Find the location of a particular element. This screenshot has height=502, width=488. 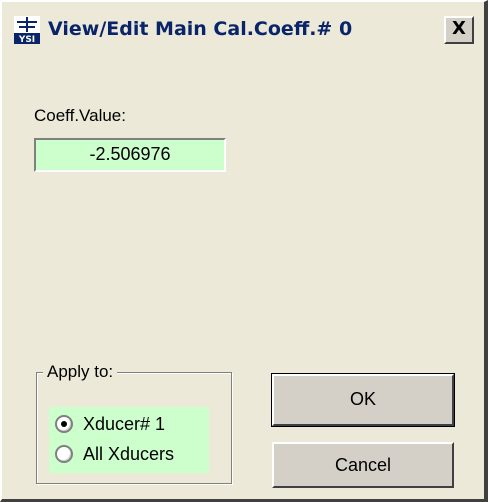

title-bar: YSI View/Edit Main Cal.Coeff.# 0 X is located at coordinates (245, 30).